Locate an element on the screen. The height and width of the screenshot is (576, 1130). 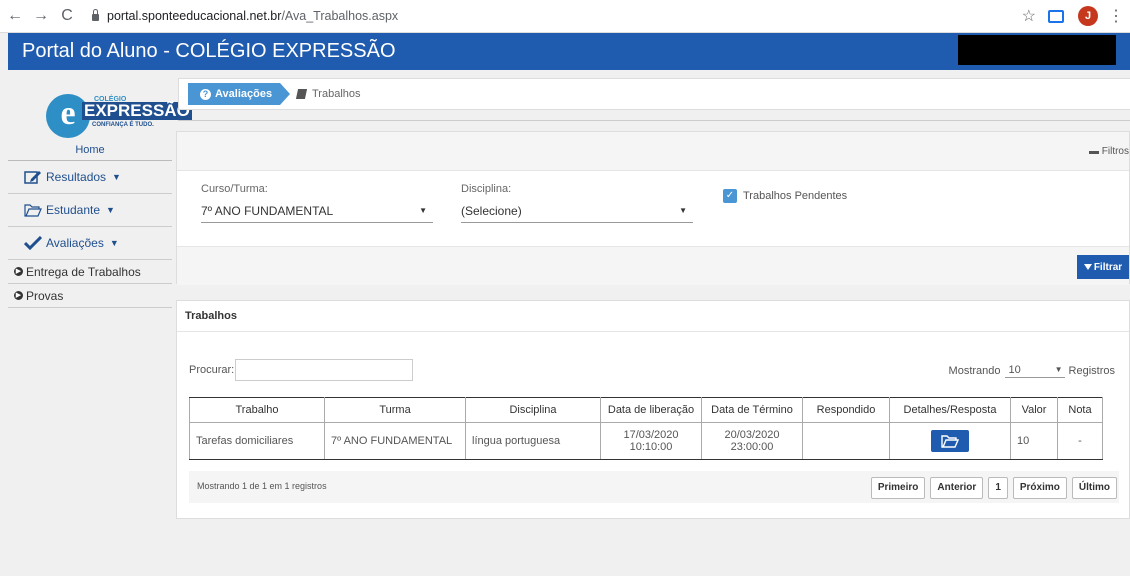
search-area: Procurar: is located at coordinates (301, 370).